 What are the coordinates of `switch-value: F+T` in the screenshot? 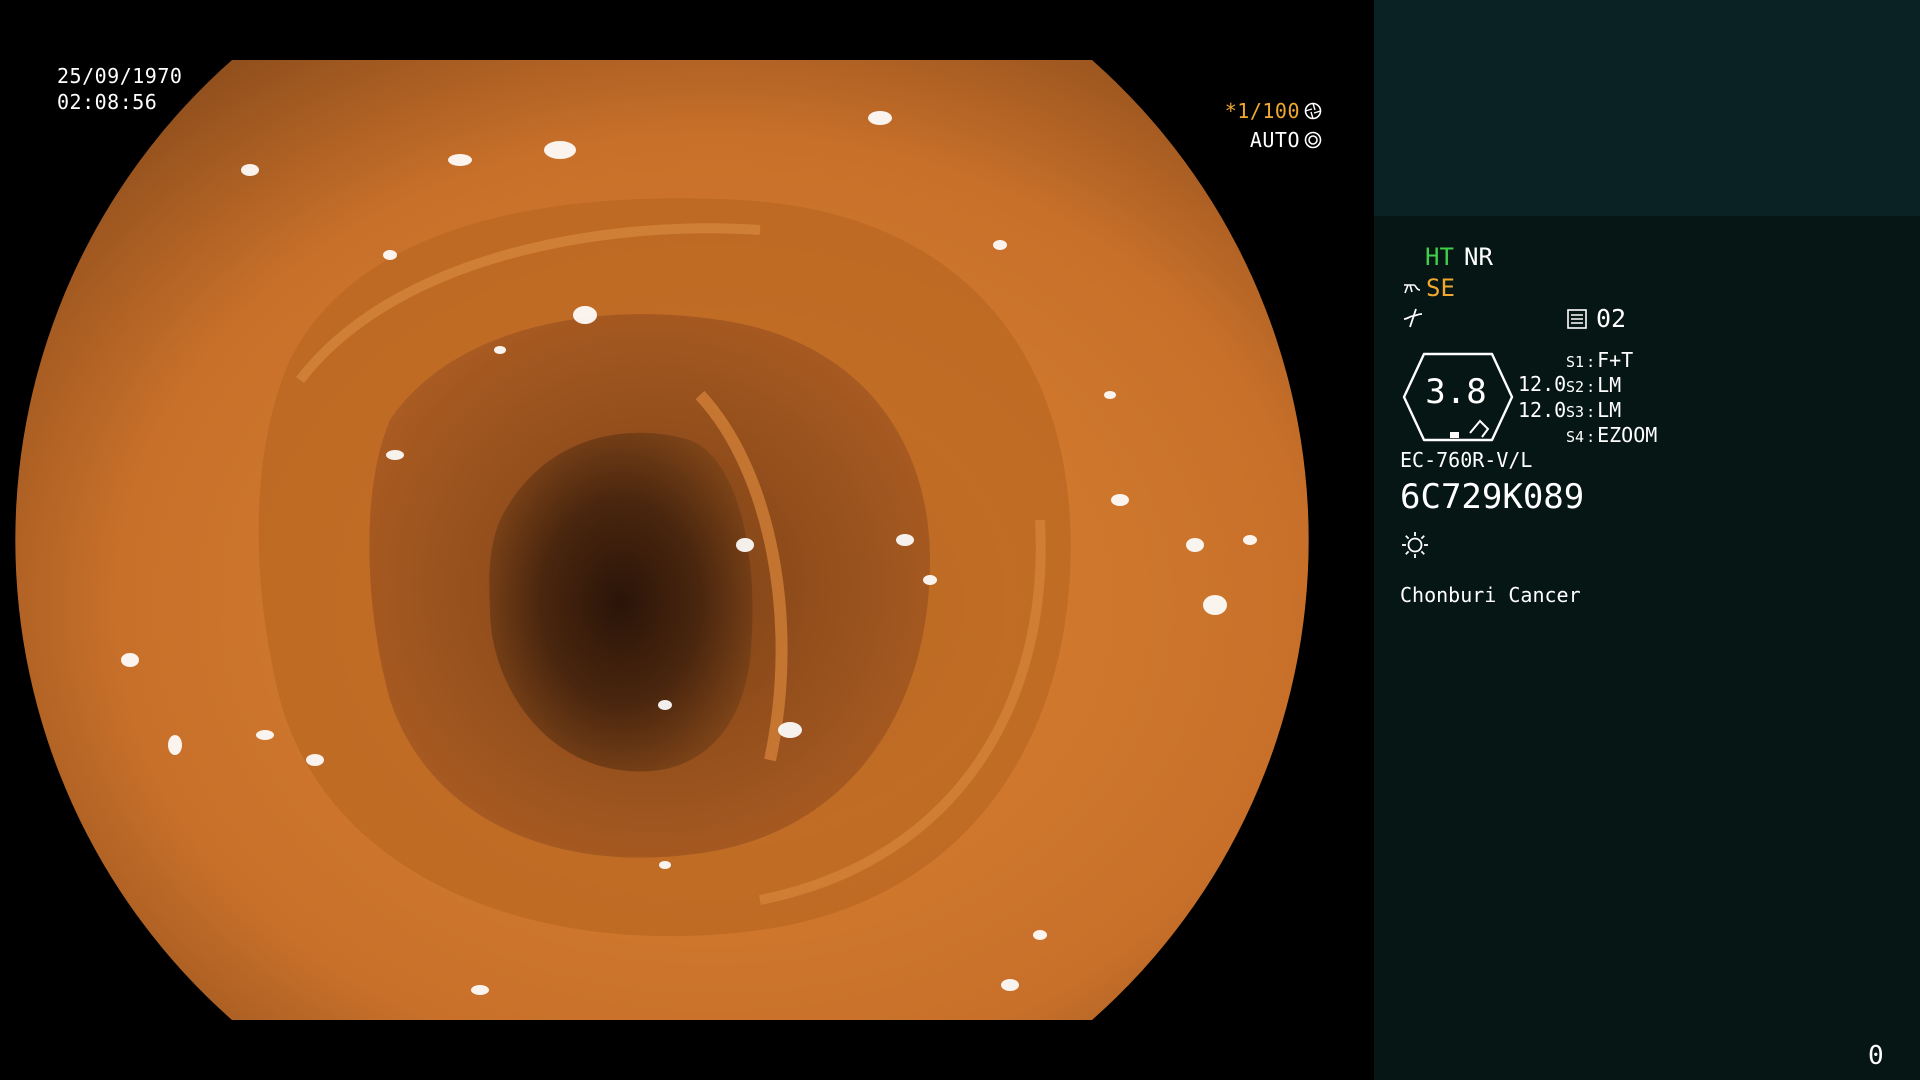 It's located at (1615, 360).